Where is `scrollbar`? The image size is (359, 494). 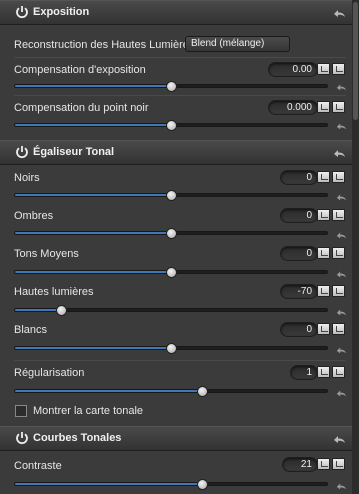 scrollbar is located at coordinates (355, 247).